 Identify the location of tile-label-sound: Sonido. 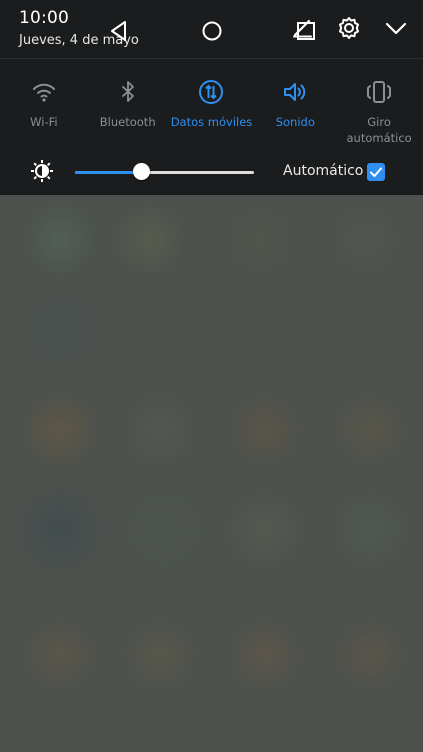
(295, 122).